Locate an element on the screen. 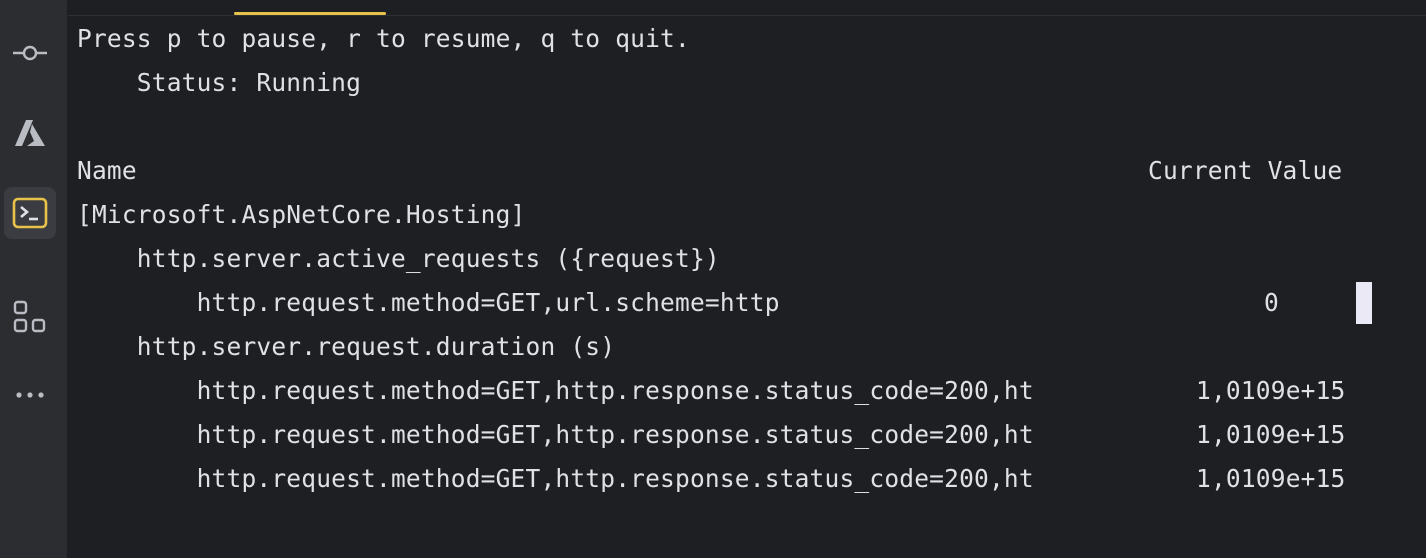 The height and width of the screenshot is (558, 1426). commit-icon is located at coordinates (30, 53).